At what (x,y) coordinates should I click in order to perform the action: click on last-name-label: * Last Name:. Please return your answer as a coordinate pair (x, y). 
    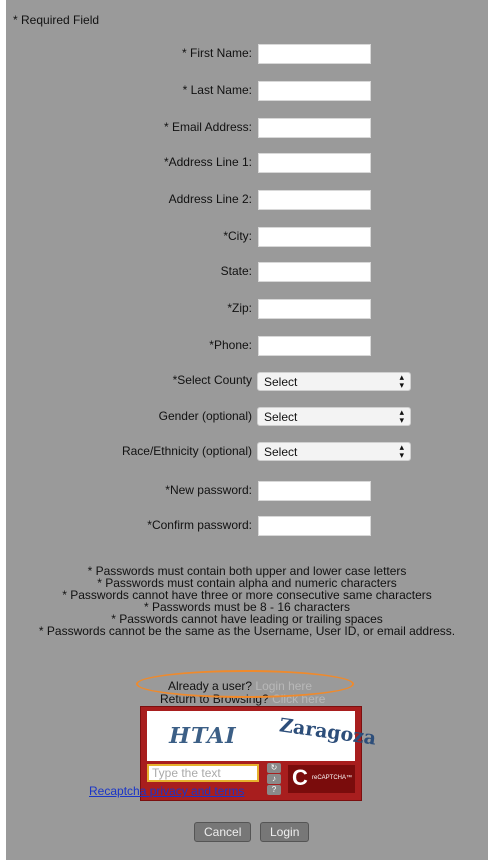
    Looking at the image, I should click on (217, 90).